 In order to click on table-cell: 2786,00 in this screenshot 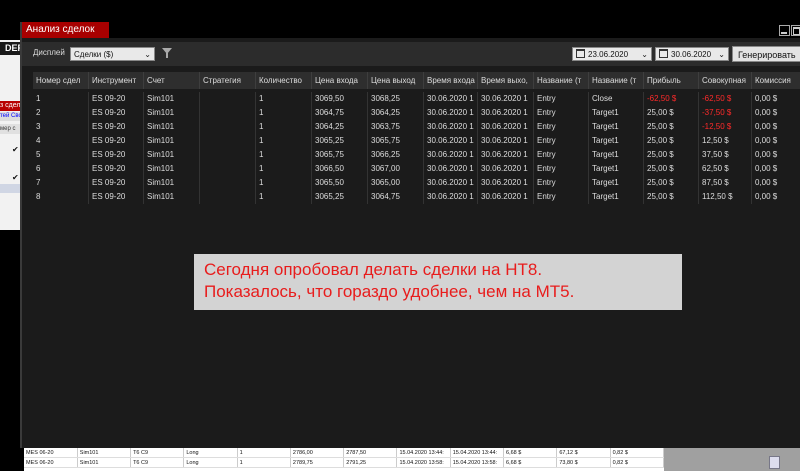, I will do `click(317, 453)`.